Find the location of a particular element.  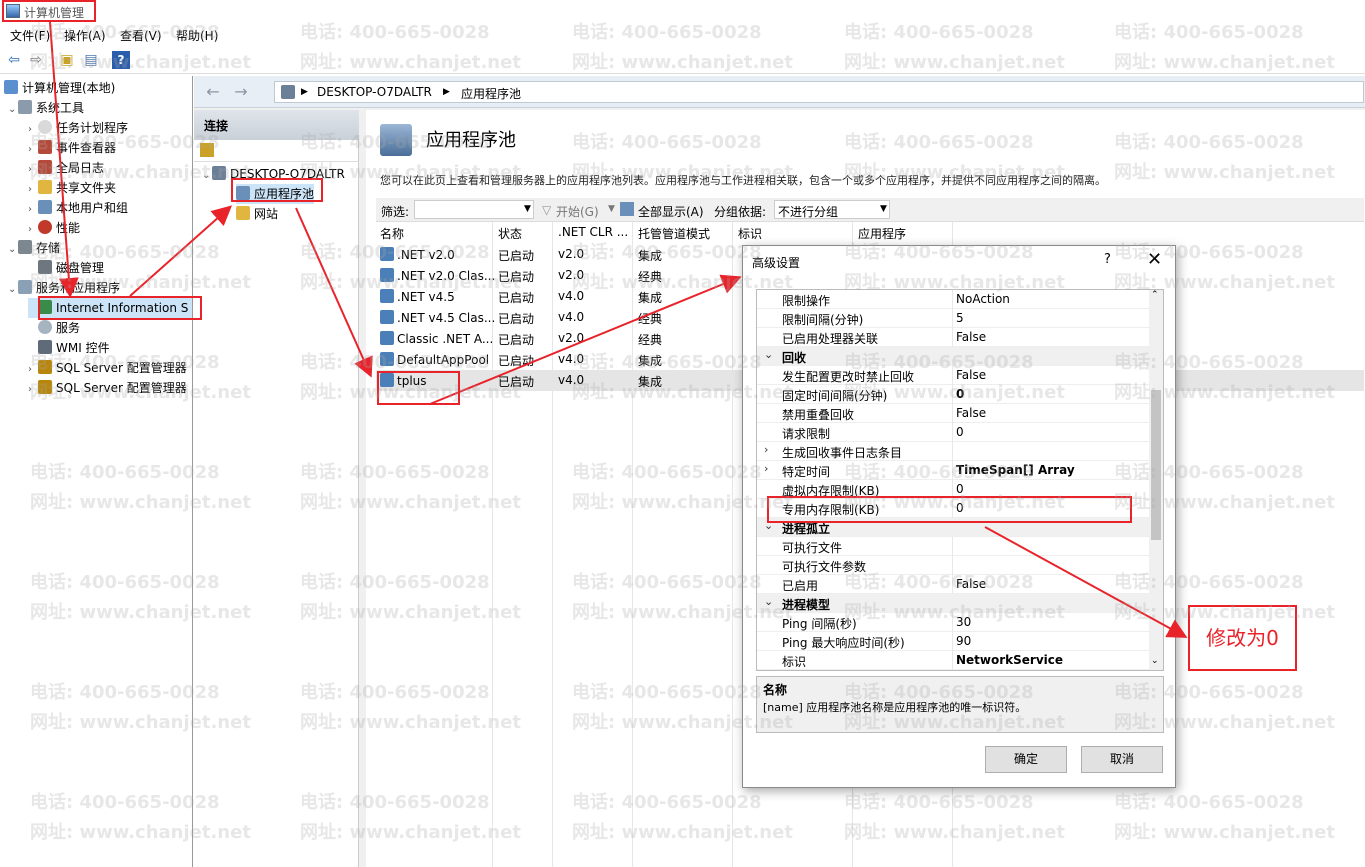

show-all-button: 全部显示(A) is located at coordinates (671, 211).